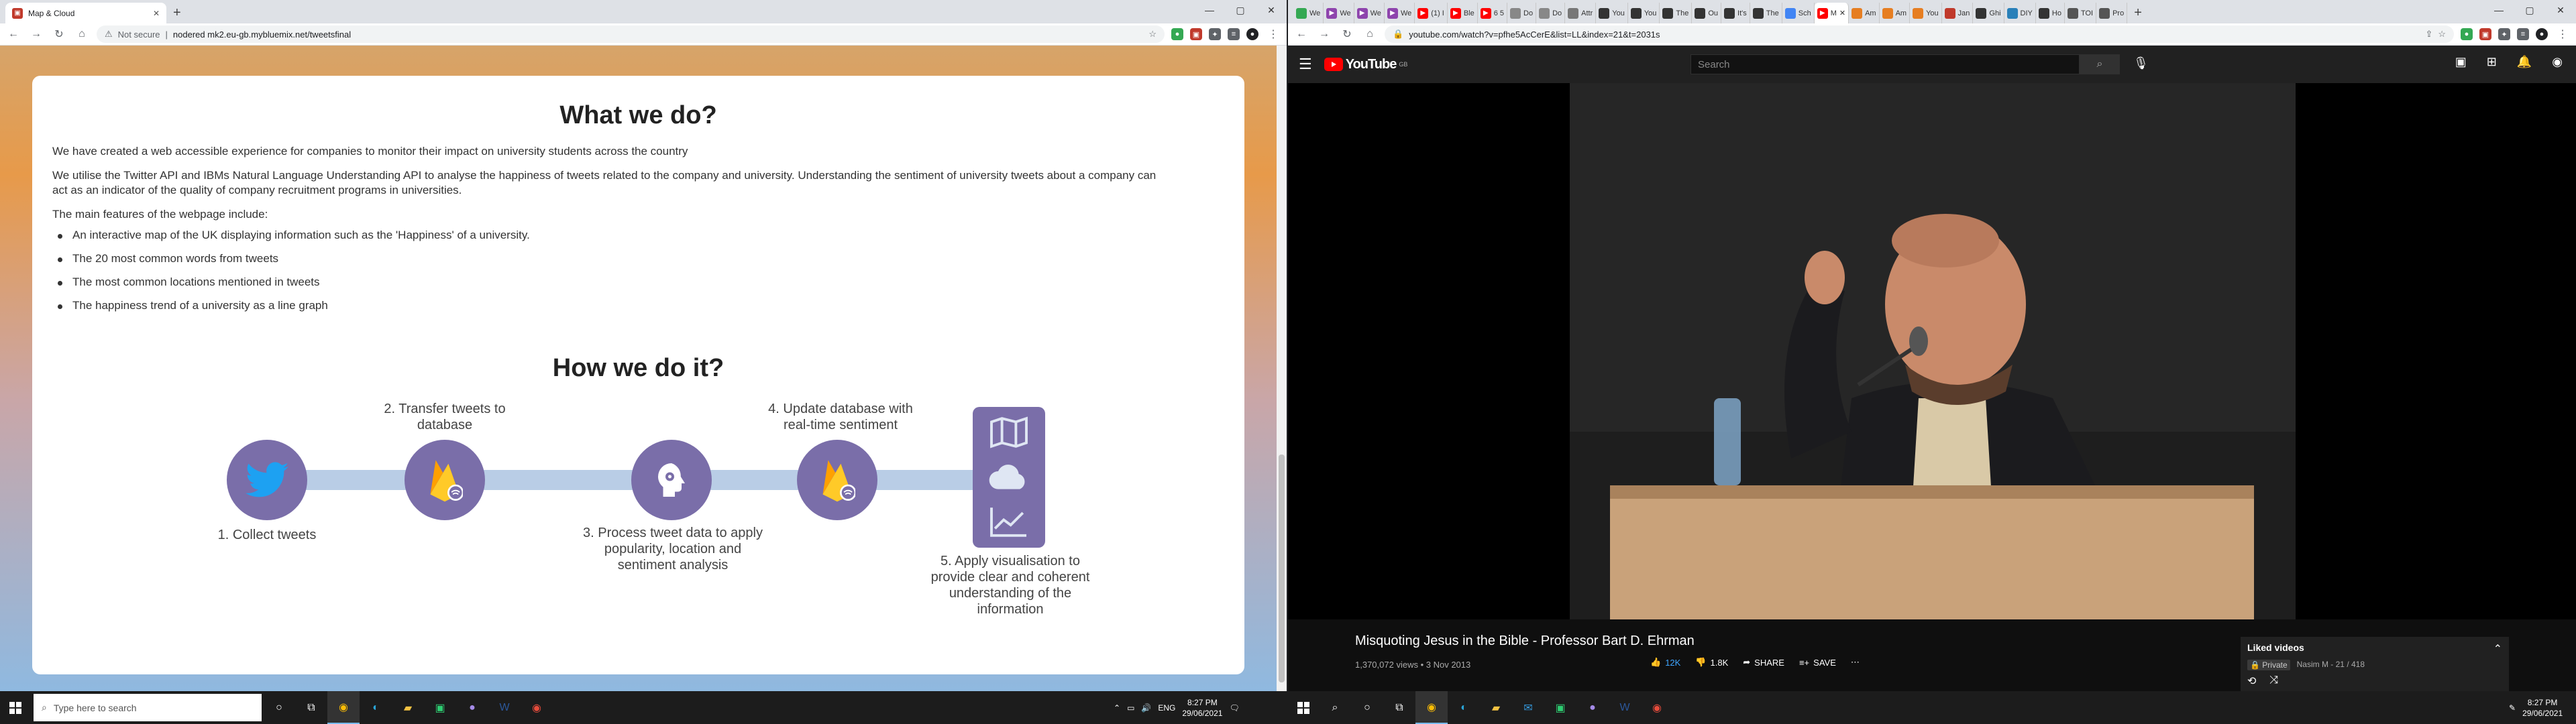 This screenshot has height=724, width=2576. I want to click on tab: Ou, so click(1707, 13).